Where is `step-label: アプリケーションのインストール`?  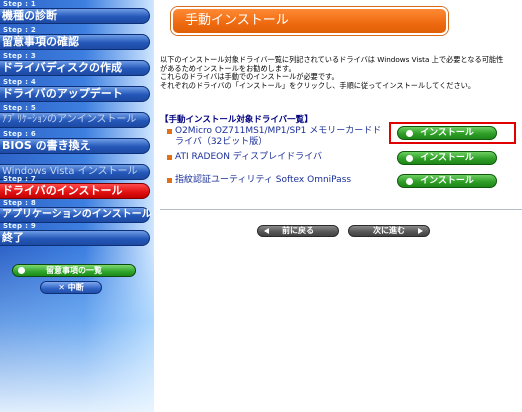
step-label: アプリケーションのインストール is located at coordinates (77, 214).